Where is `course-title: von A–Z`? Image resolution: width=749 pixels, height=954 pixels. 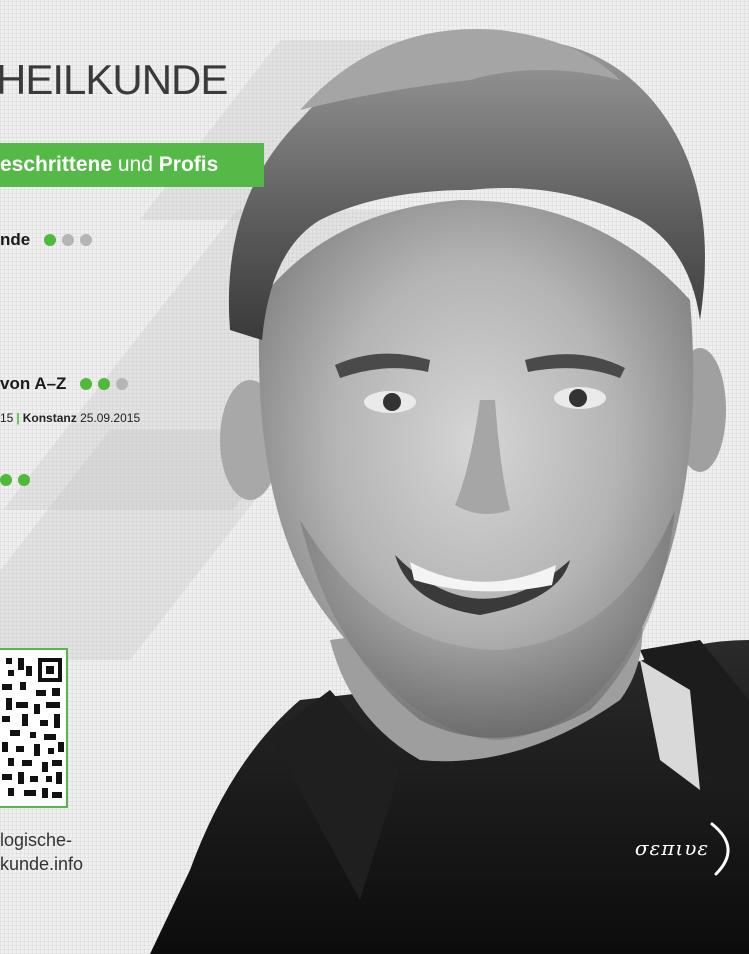
course-title: von A–Z is located at coordinates (33, 383).